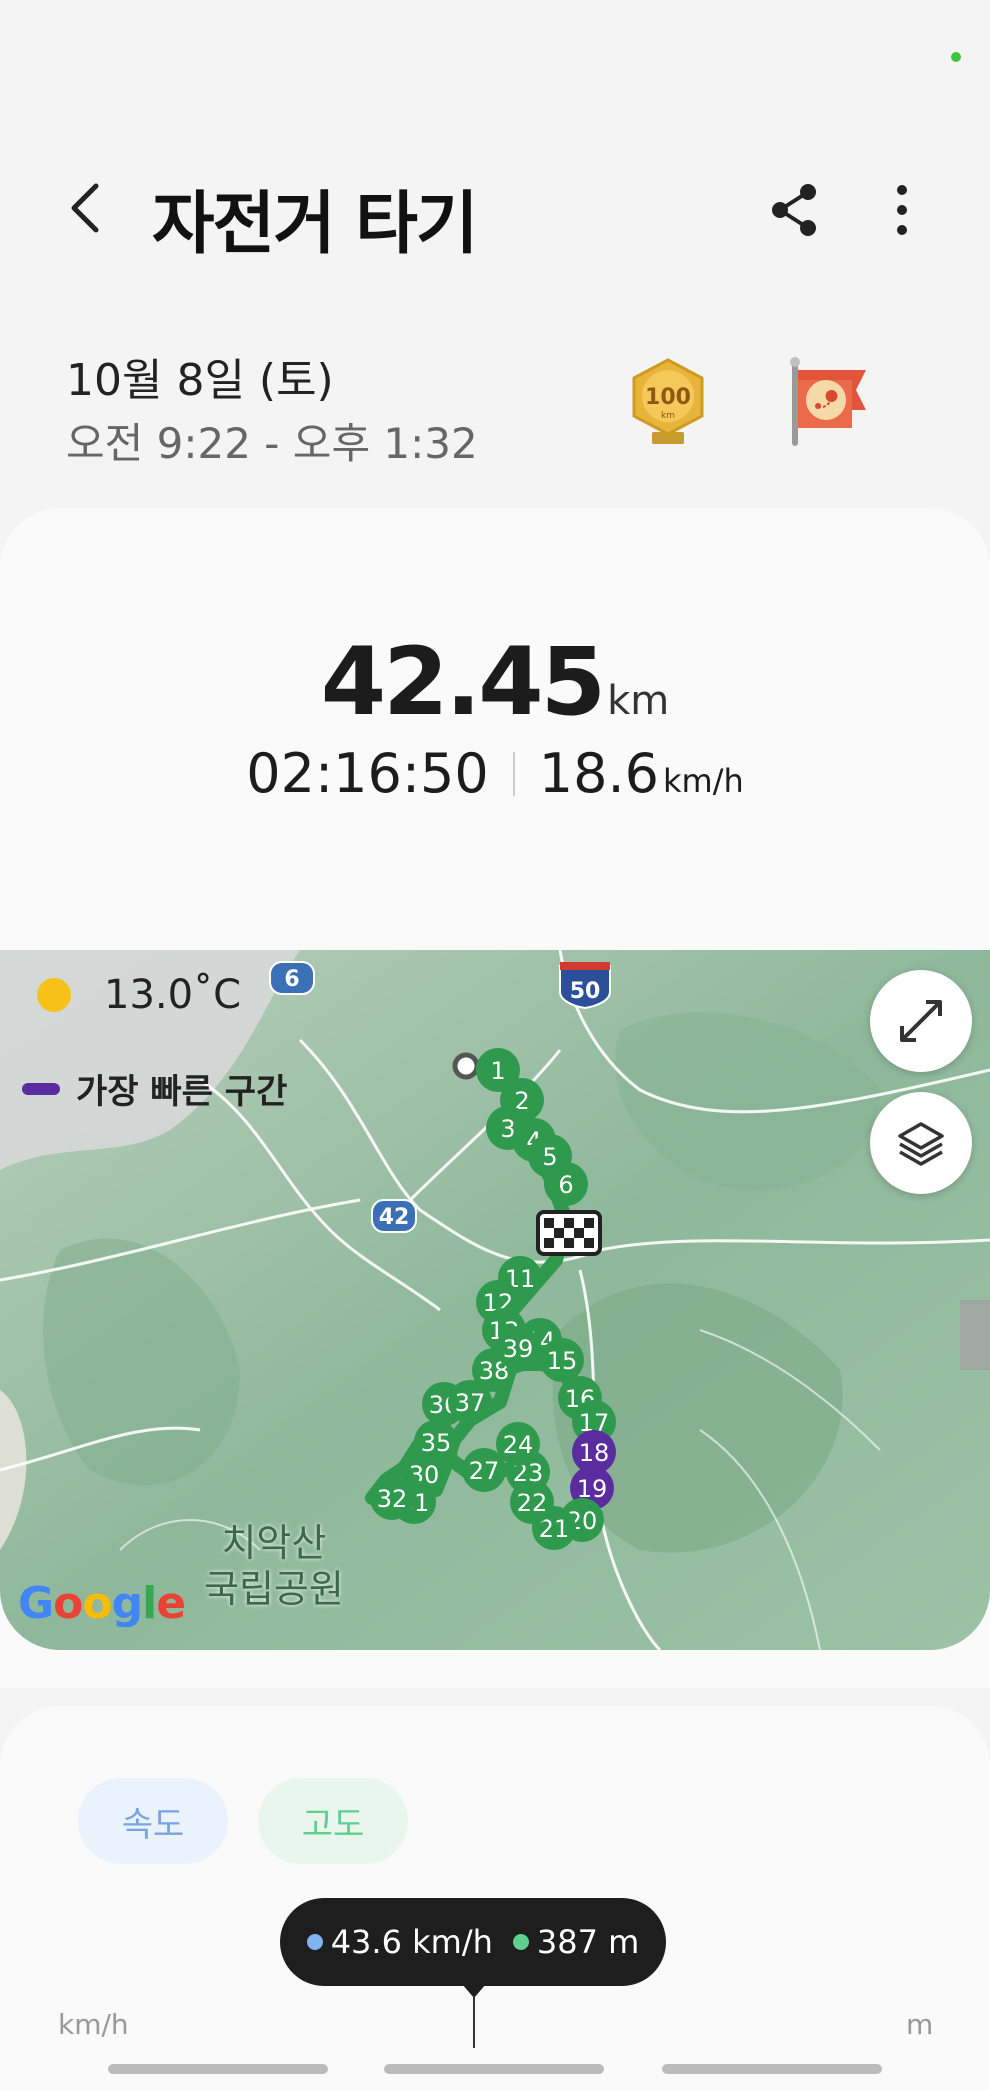 Image resolution: width=990 pixels, height=2090 pixels. I want to click on expand-map-button, so click(921, 1021).